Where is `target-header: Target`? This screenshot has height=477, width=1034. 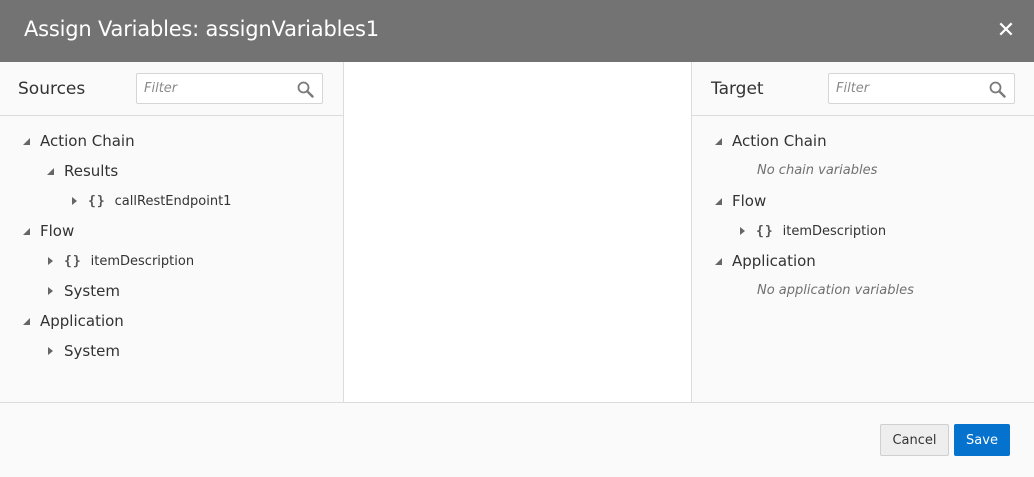 target-header: Target is located at coordinates (863, 89).